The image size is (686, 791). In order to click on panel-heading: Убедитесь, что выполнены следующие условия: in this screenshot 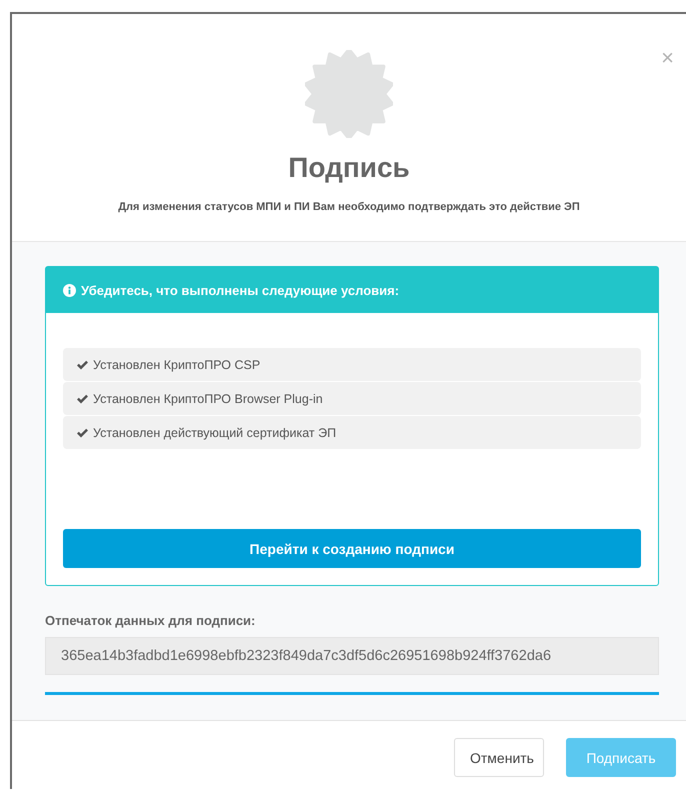, I will do `click(240, 290)`.